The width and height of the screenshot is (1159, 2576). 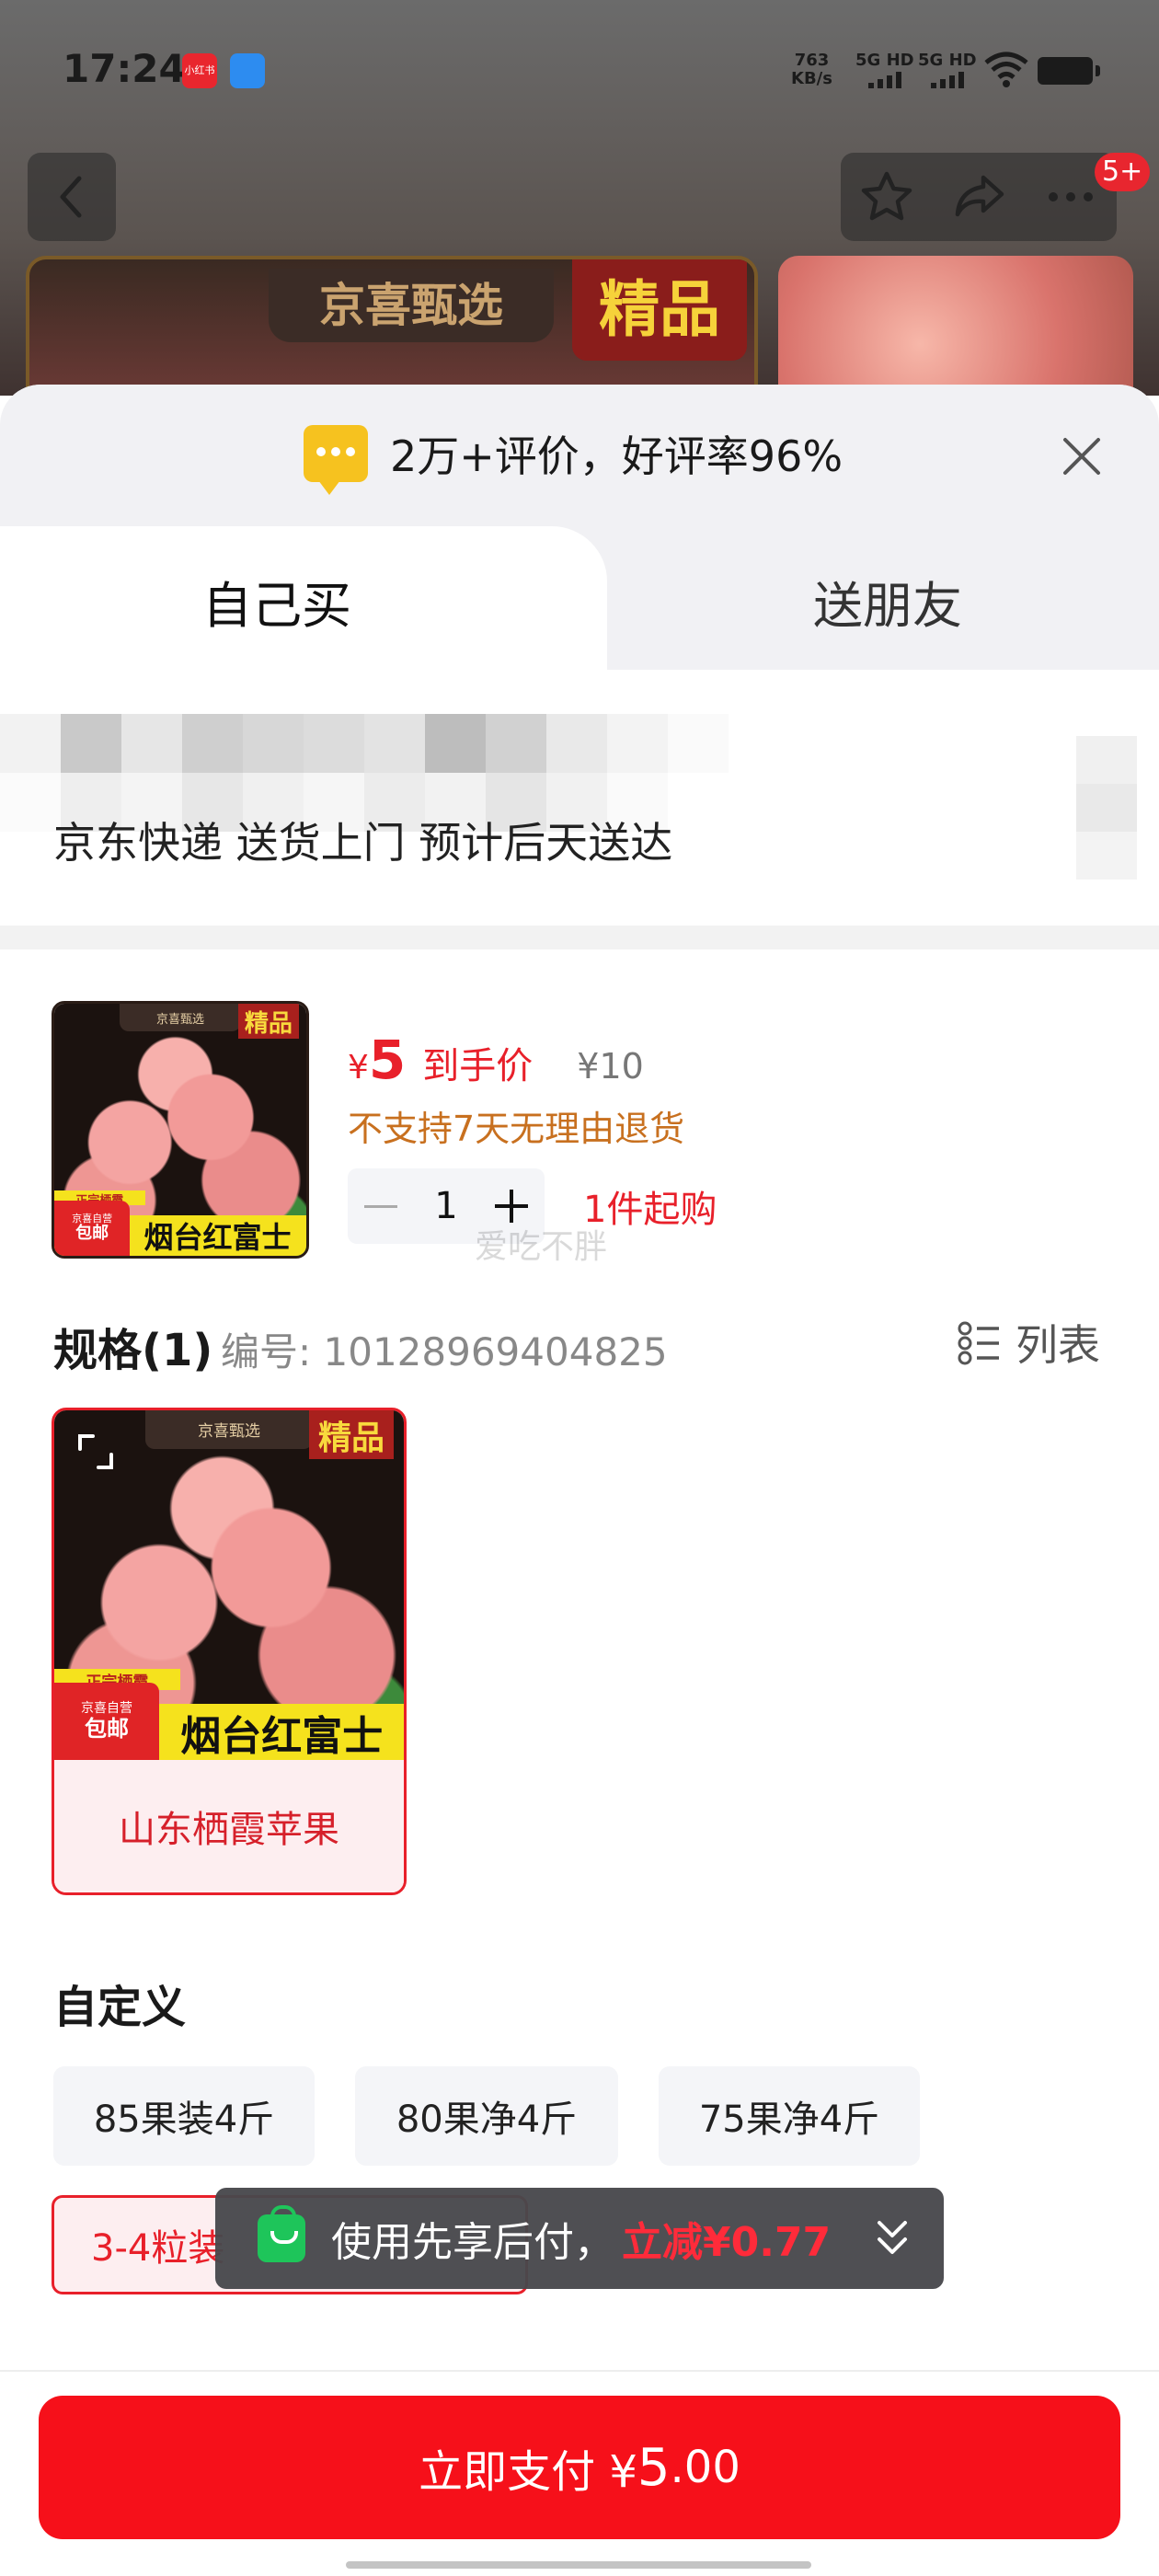 What do you see at coordinates (892, 2238) in the screenshot?
I see `double-chevron-down-icon` at bounding box center [892, 2238].